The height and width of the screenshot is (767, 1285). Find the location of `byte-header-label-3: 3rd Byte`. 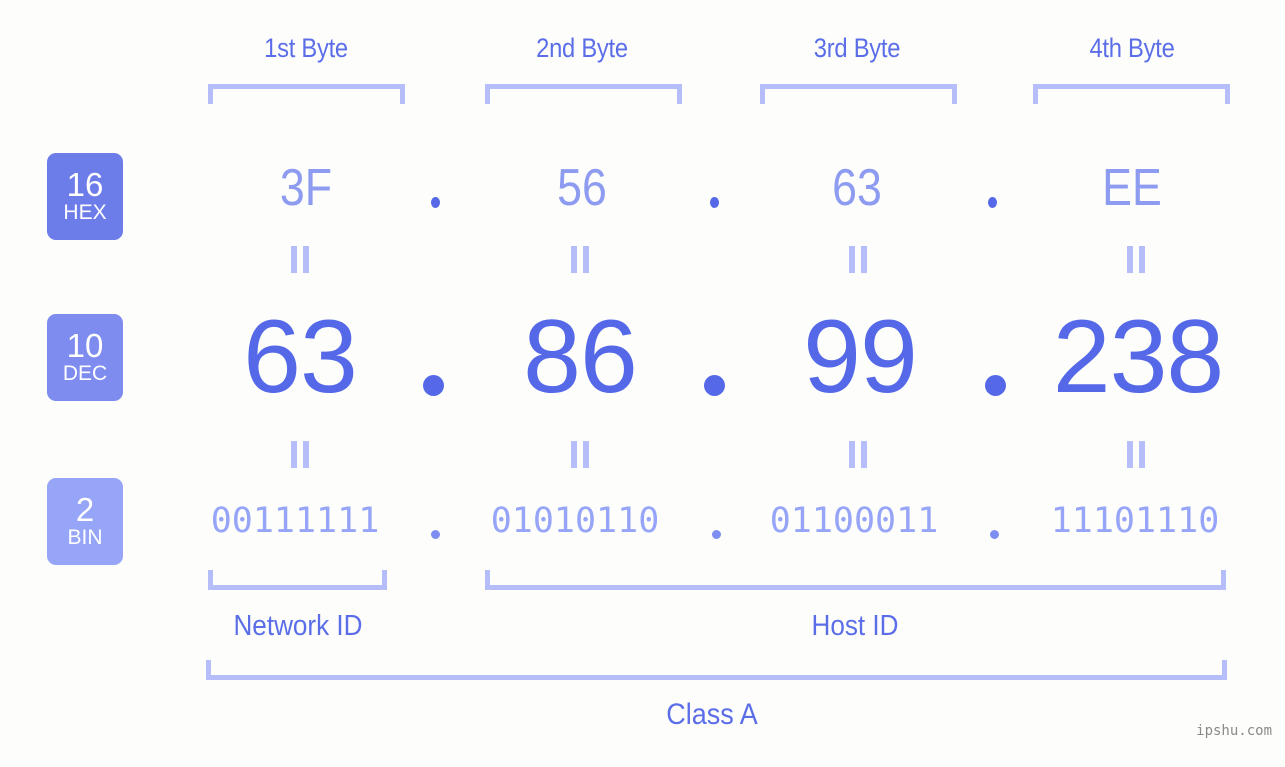

byte-header-label-3: 3rd Byte is located at coordinates (857, 48).